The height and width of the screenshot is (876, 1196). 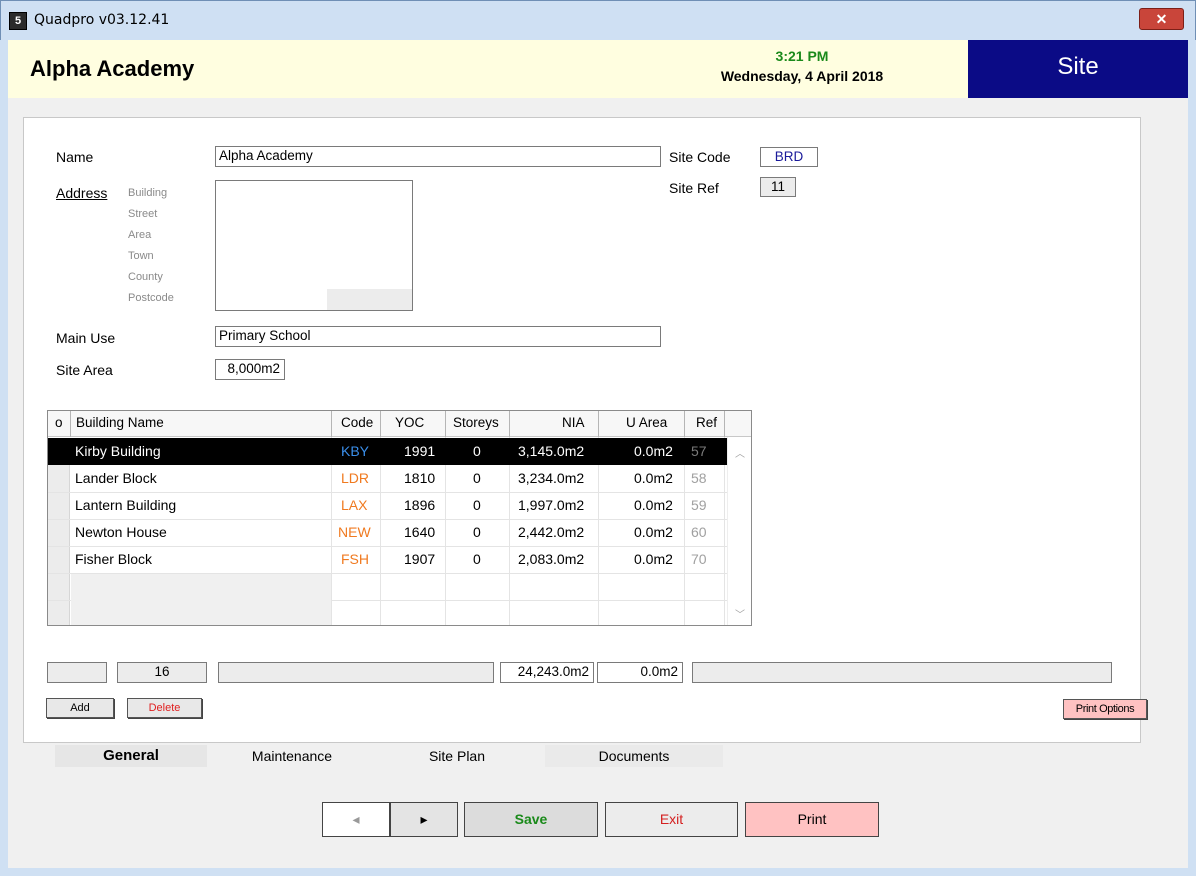 What do you see at coordinates (420, 478) in the screenshot?
I see `cell-yoc: 1810` at bounding box center [420, 478].